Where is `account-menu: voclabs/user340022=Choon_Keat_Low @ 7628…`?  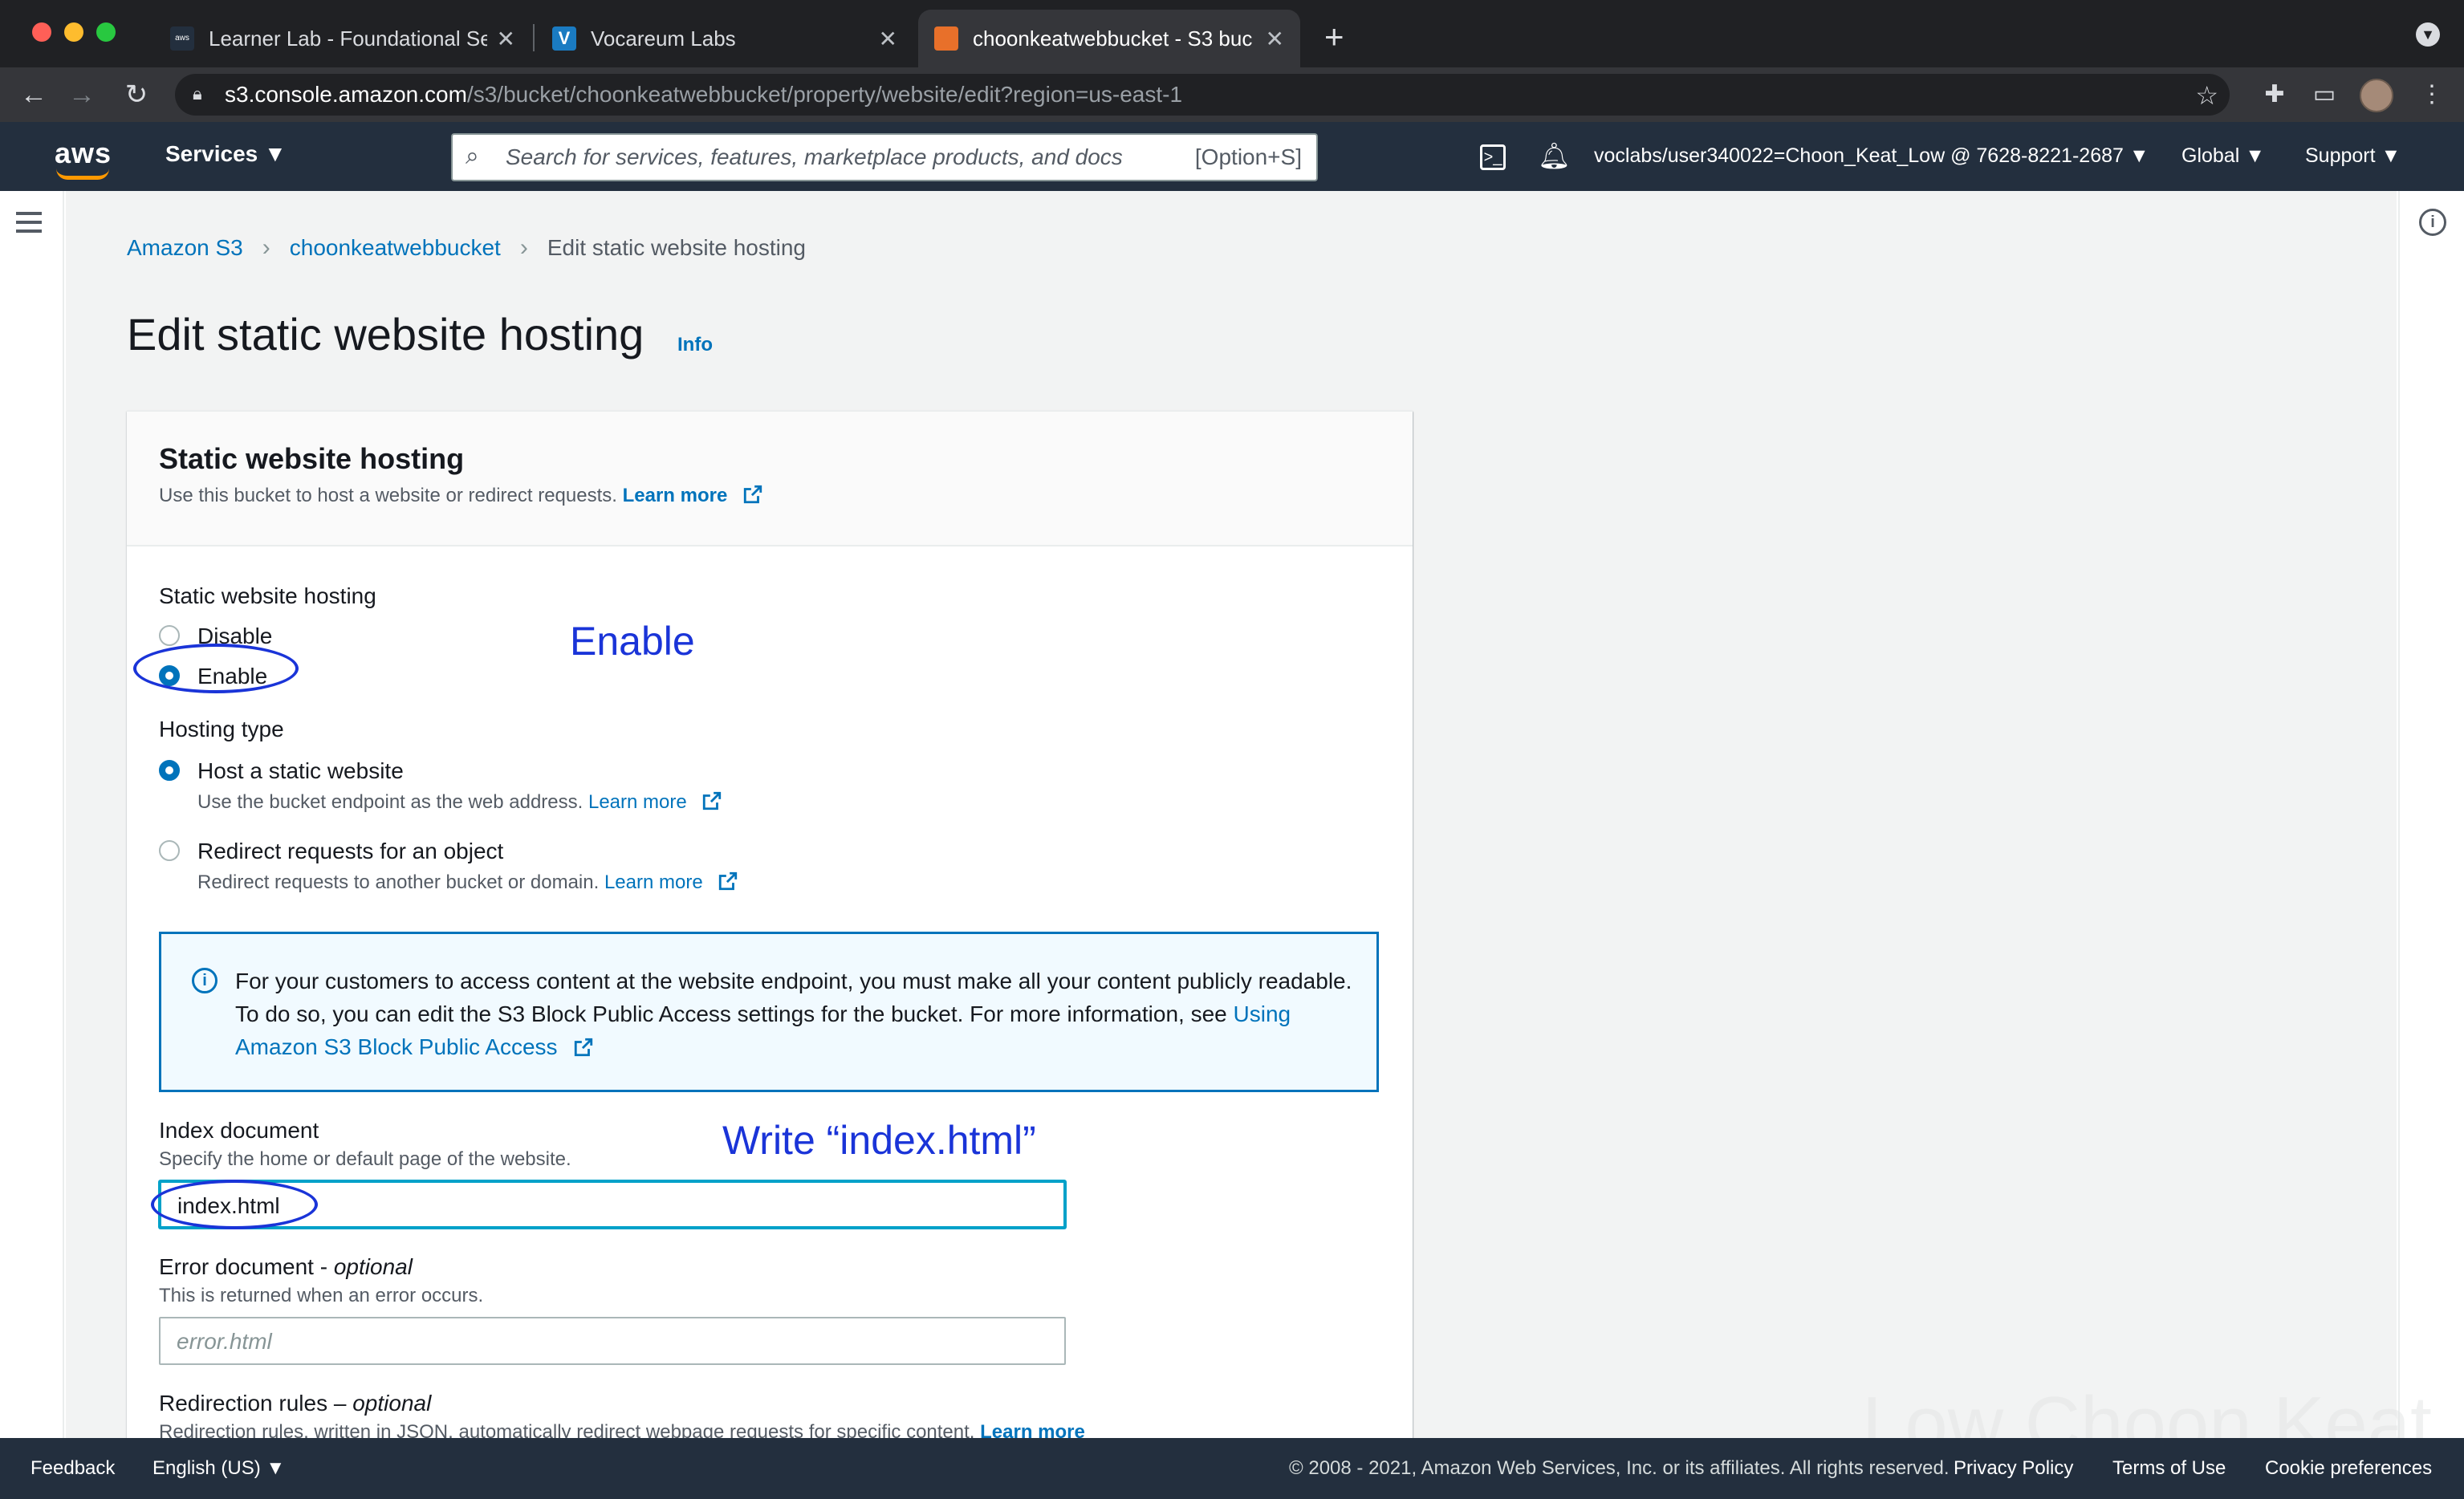 account-menu: voclabs/user340022=Choon_Keat_Low @ 7628… is located at coordinates (1872, 156).